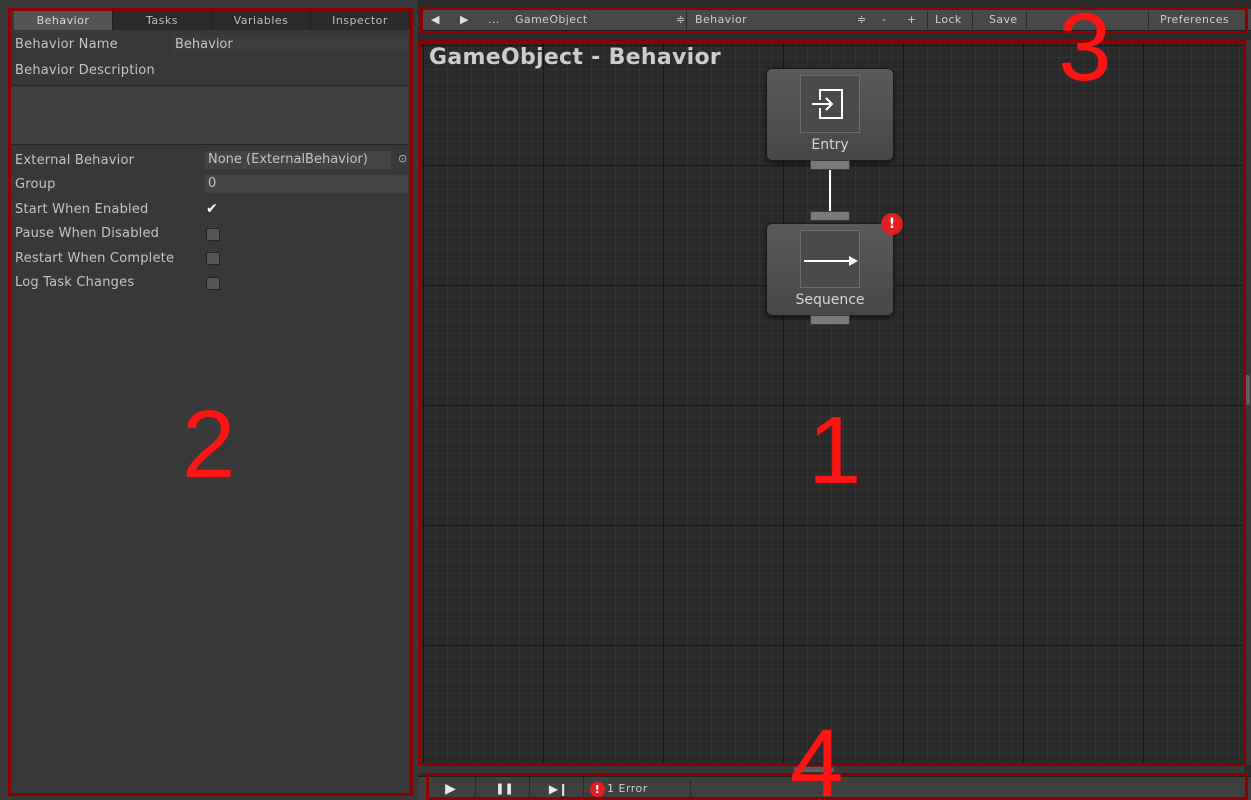 Image resolution: width=1251 pixels, height=800 pixels. I want to click on error-icon: !, so click(597, 789).